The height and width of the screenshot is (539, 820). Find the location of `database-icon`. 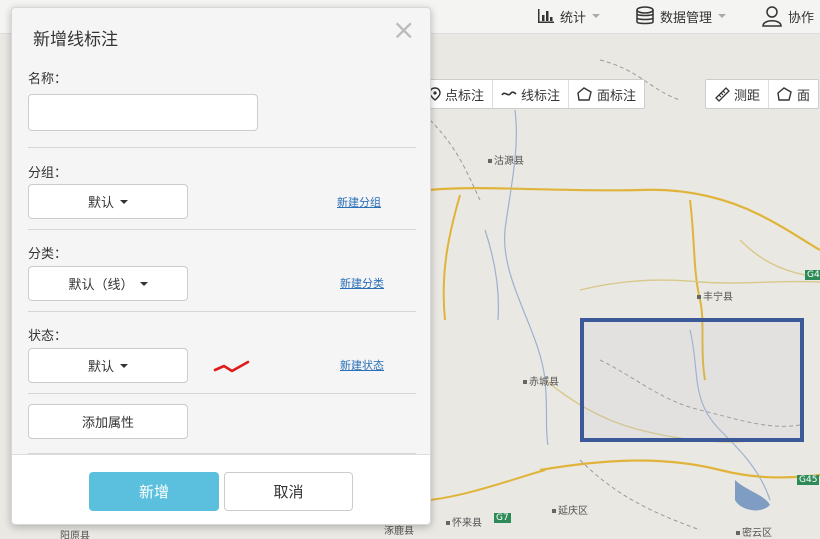

database-icon is located at coordinates (645, 15).